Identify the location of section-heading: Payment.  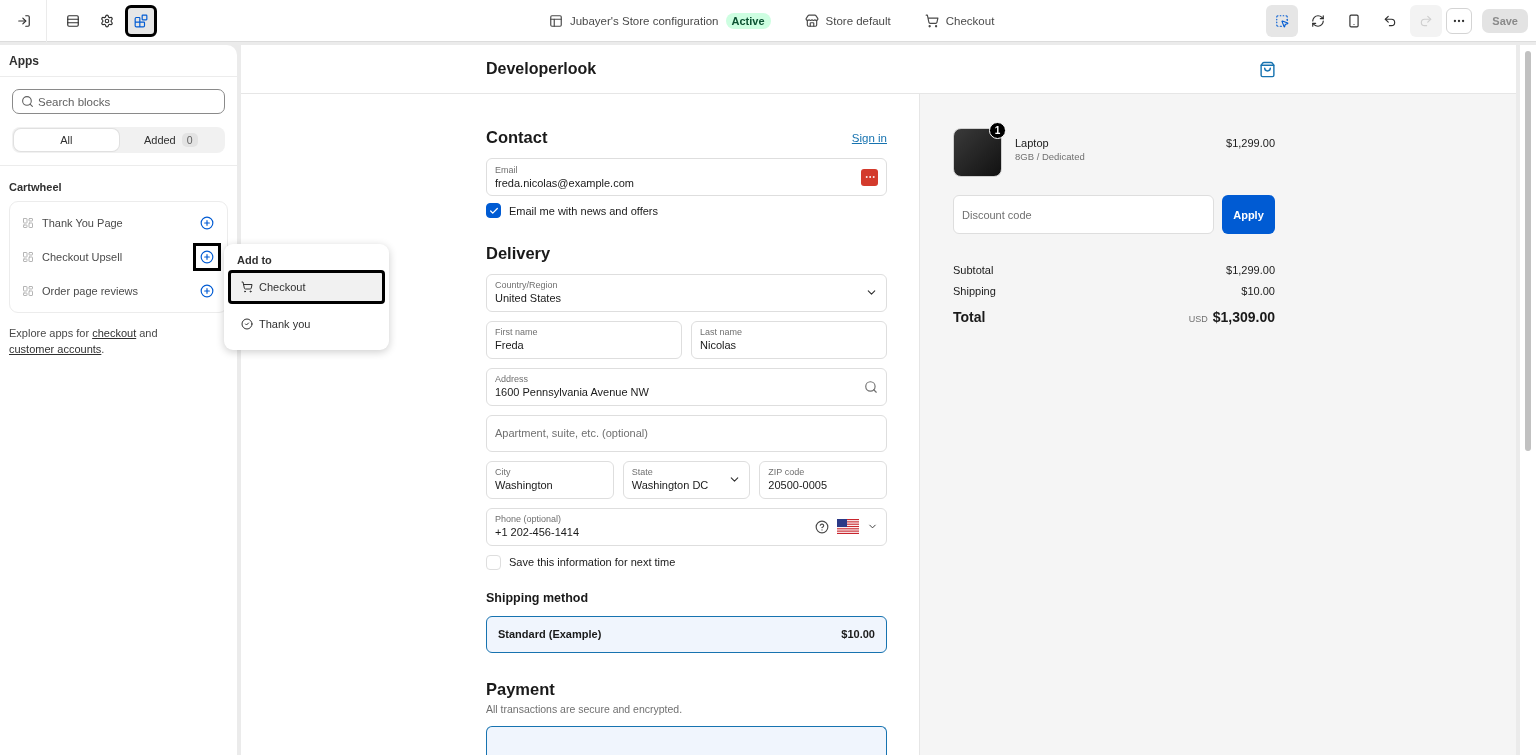
(521, 690).